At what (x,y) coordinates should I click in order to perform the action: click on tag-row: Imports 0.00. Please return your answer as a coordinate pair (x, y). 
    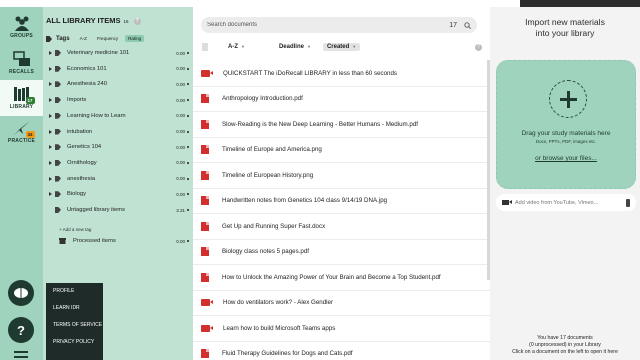
    Looking at the image, I should click on (117, 100).